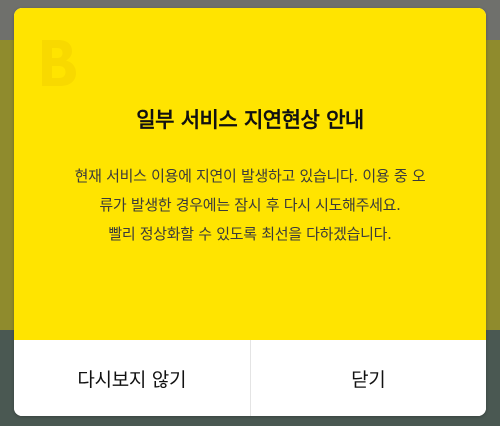  Describe the element at coordinates (59, 63) in the screenshot. I see `brand-b-logo-icon` at that location.